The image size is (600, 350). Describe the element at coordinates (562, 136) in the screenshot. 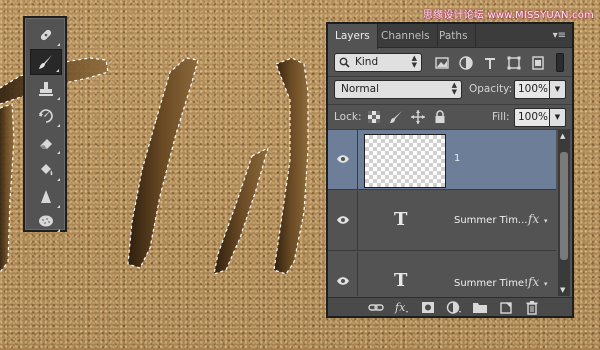

I see `scroll-up-icon: ▲` at that location.